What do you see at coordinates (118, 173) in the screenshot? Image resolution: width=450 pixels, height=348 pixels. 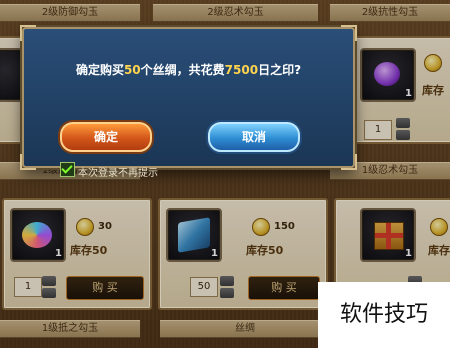 I see `no-prompt-label: 本次登录不再提示` at bounding box center [118, 173].